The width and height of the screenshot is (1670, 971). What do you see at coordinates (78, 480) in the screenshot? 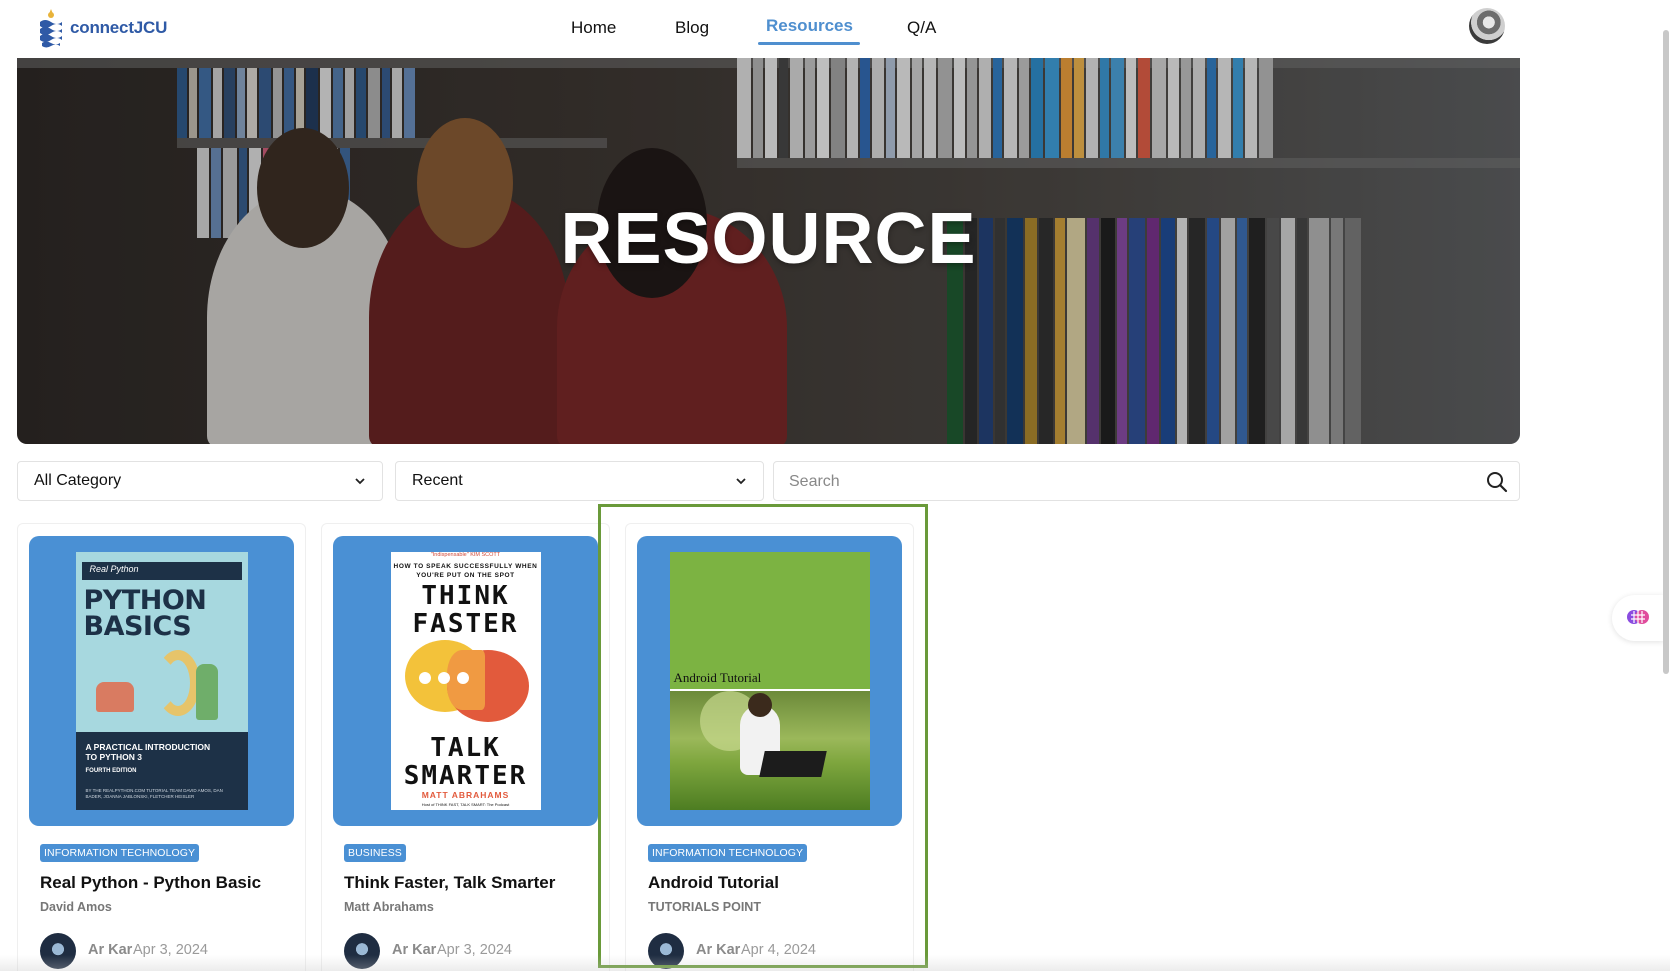
I see `category-select-value: All Category` at bounding box center [78, 480].